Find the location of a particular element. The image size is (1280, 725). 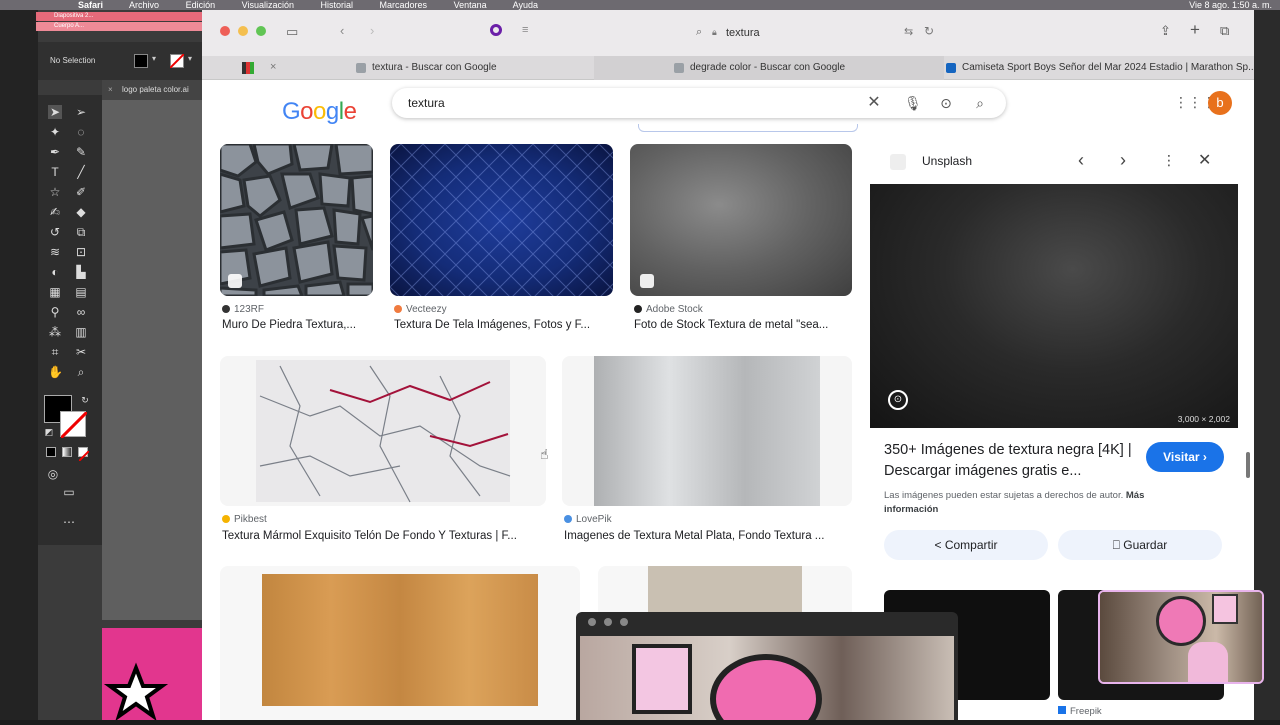

eyedropper-tool-icon: ⚲ is located at coordinates (55, 312).